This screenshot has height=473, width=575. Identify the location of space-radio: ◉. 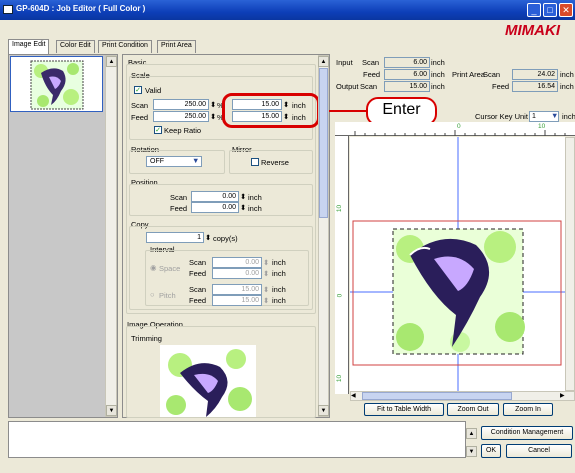
(153, 267).